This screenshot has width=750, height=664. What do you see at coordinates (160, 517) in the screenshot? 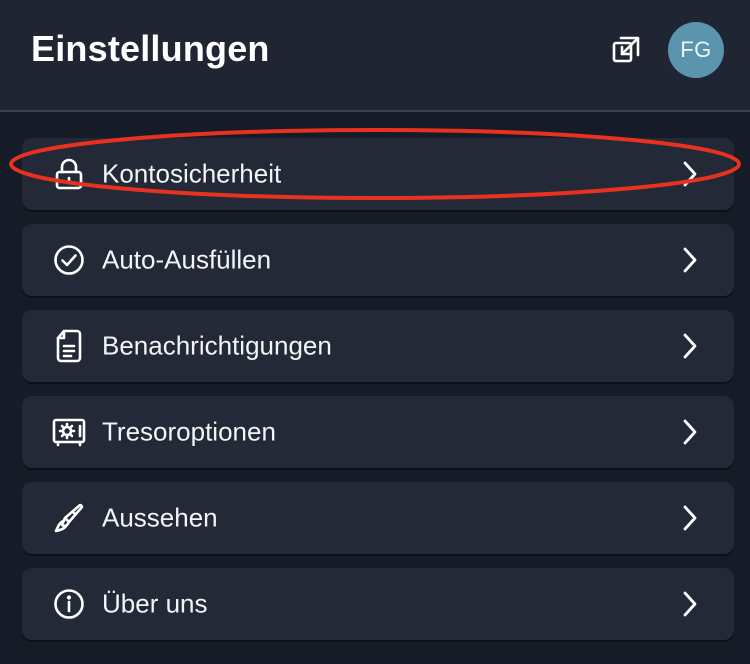
I see `menu-item-label: Aussehen` at bounding box center [160, 517].